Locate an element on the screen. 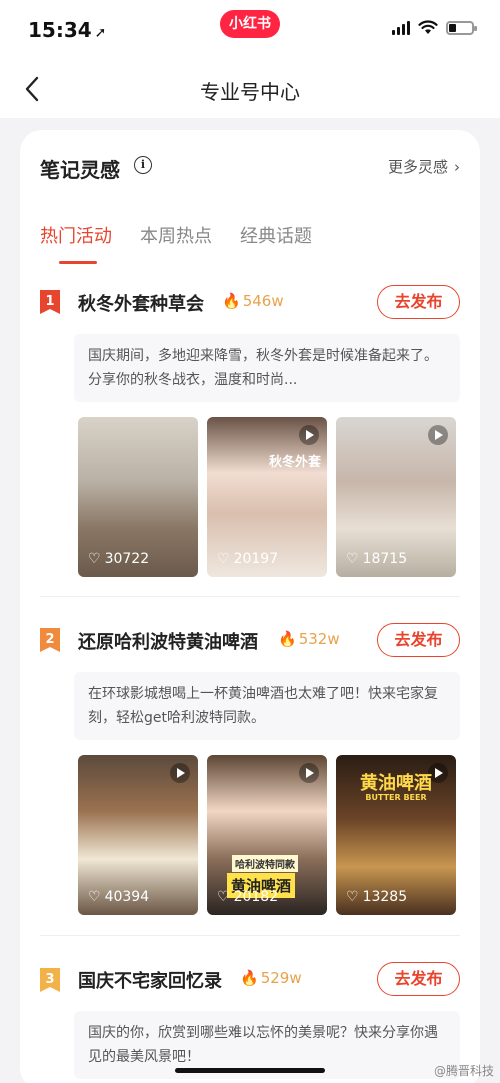 Image resolution: width=500 pixels, height=1083 pixels. wifi-icon is located at coordinates (428, 27).